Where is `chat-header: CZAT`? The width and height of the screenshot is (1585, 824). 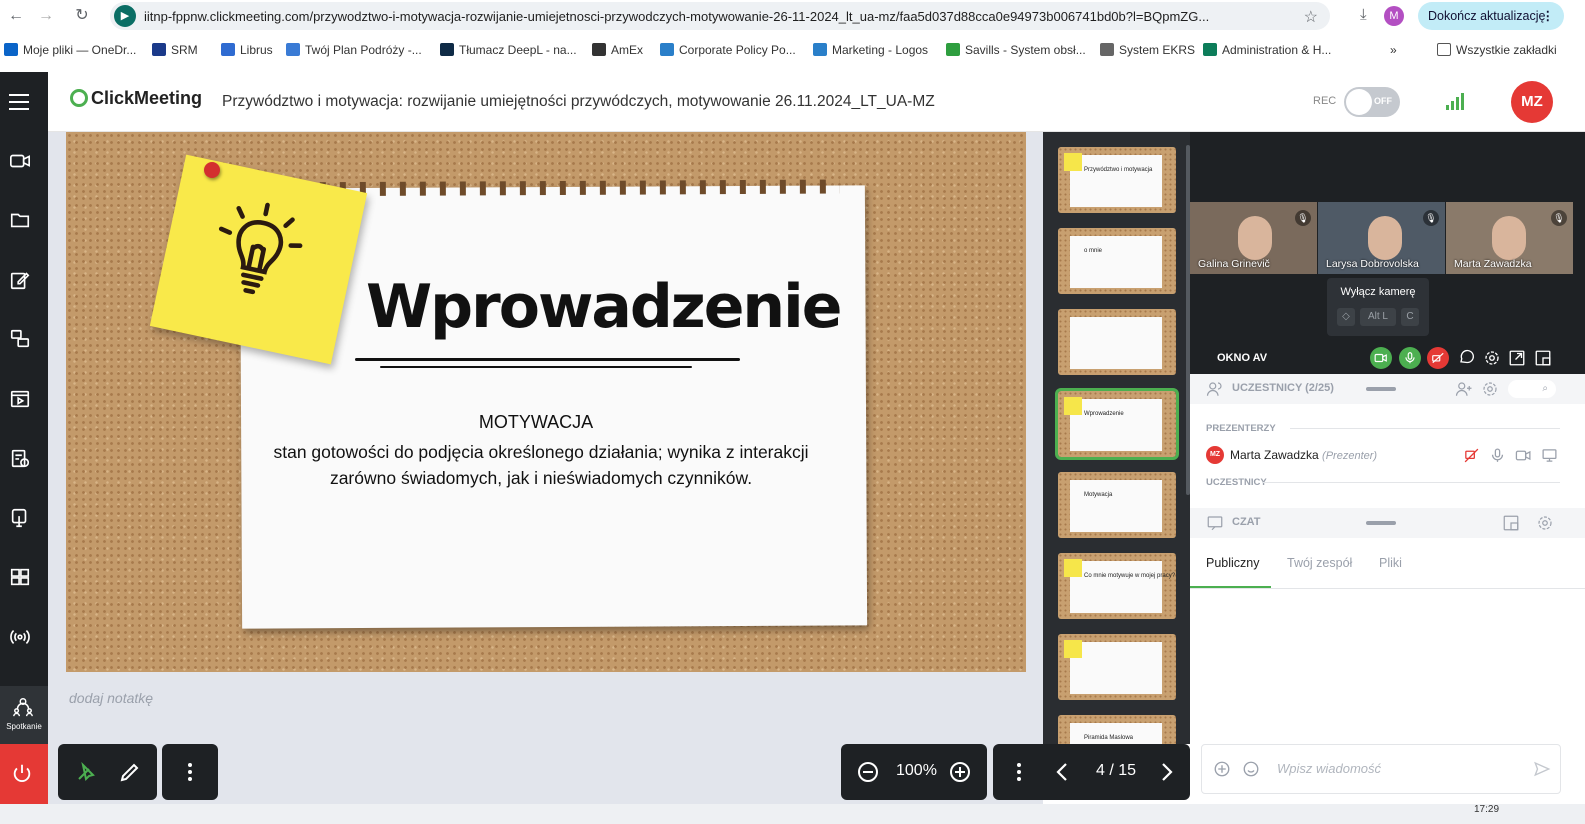
chat-header: CZAT is located at coordinates (1387, 523).